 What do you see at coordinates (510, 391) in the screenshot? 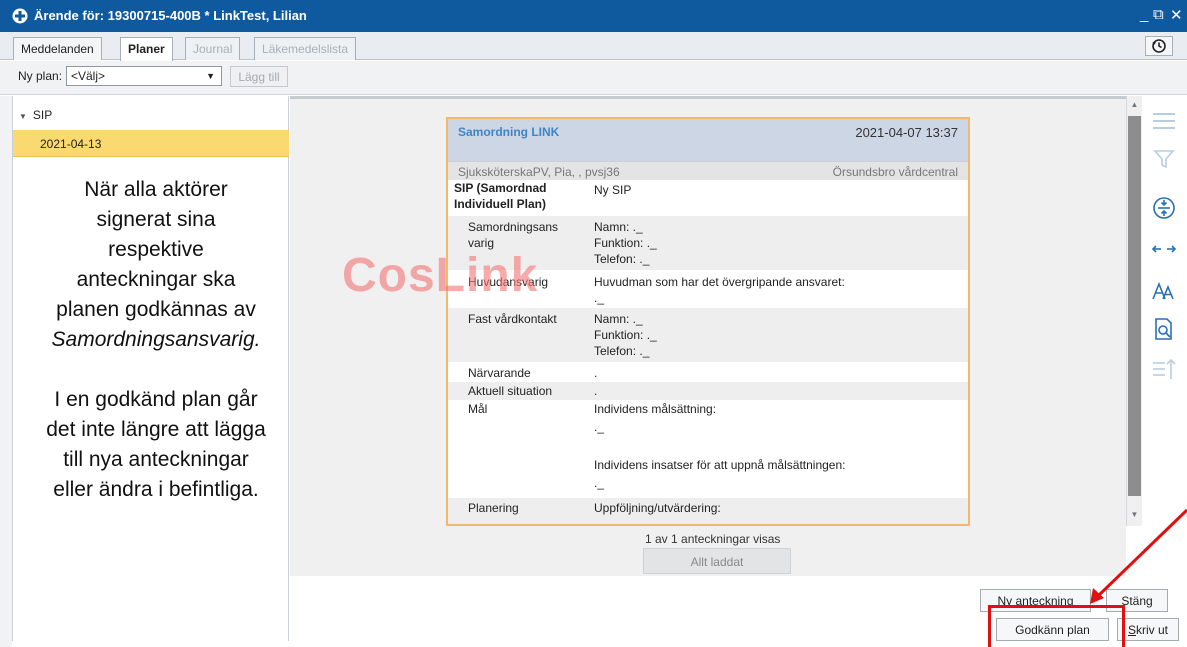
I see `row-key: Aktuell situation` at bounding box center [510, 391].